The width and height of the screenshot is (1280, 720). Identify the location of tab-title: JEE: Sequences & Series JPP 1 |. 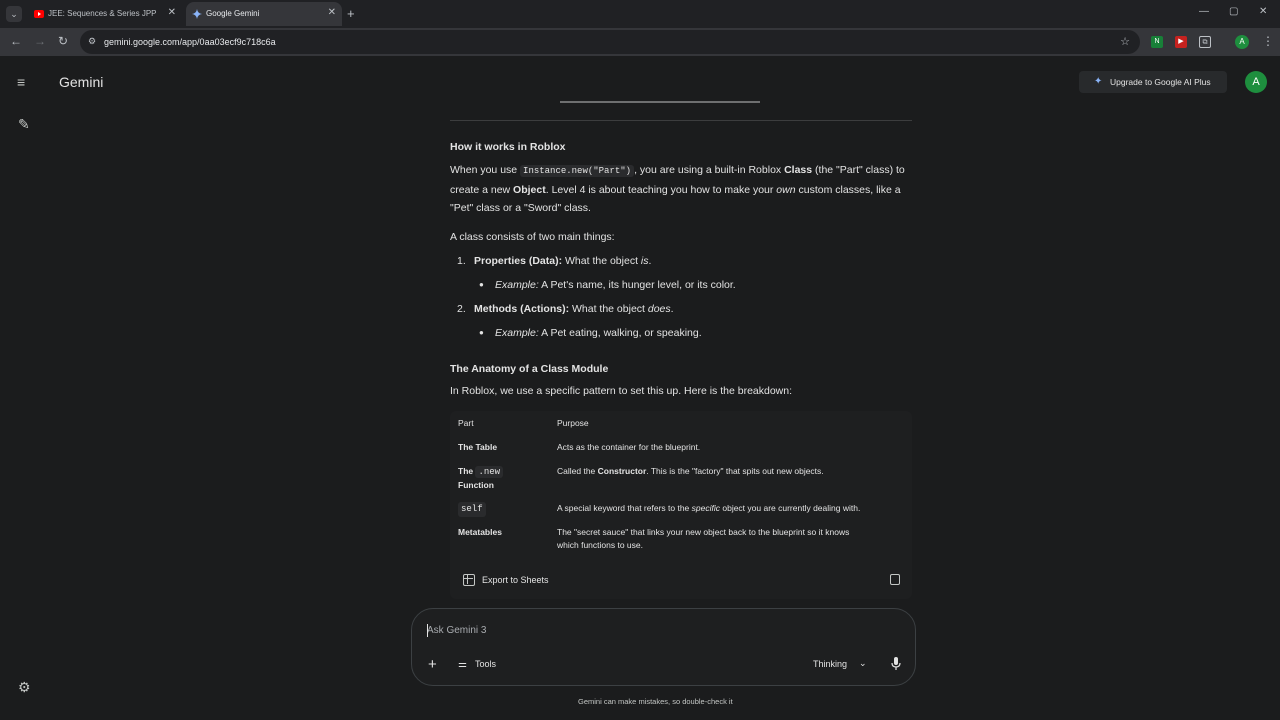
(103, 13).